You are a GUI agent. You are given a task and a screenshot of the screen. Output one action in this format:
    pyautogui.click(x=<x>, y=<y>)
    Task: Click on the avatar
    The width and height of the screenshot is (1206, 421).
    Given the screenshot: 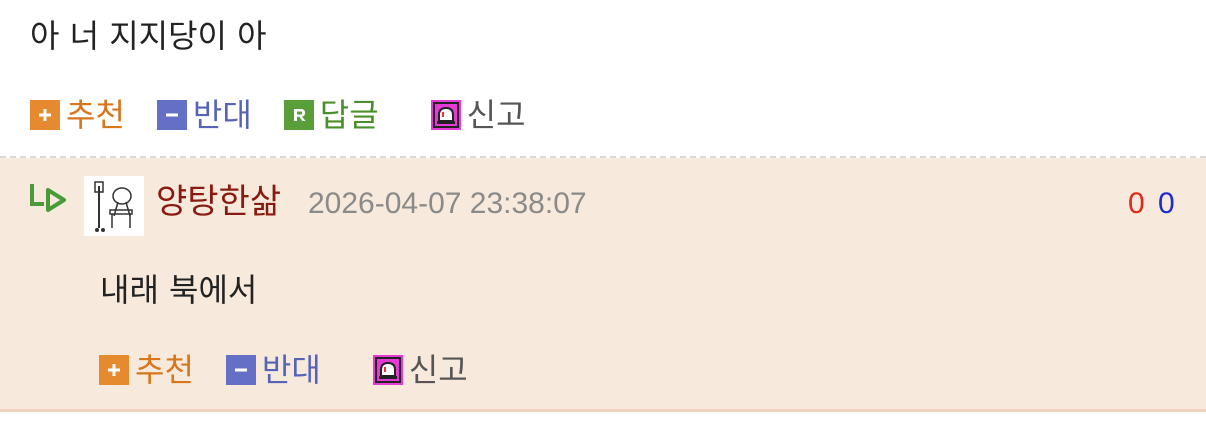 What is the action you would take?
    pyautogui.click(x=114, y=206)
    